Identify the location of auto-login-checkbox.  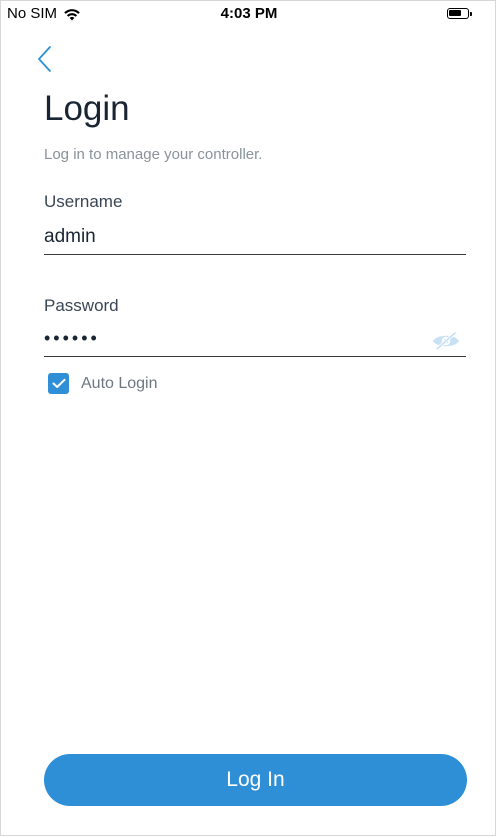
(58, 383).